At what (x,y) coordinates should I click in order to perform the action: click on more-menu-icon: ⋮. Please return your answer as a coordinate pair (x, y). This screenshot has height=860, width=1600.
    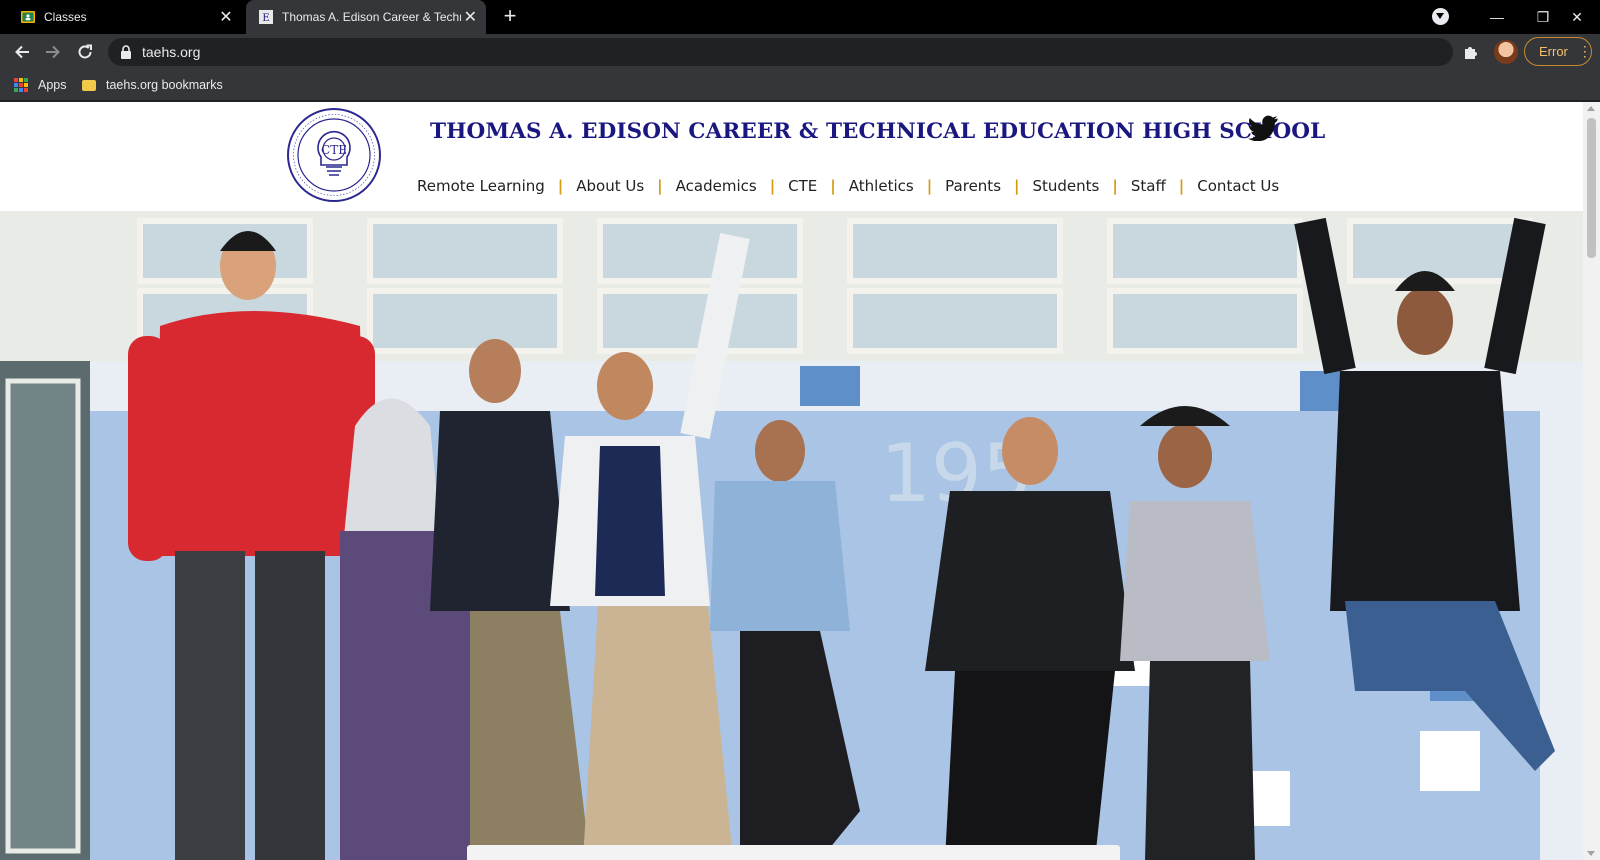
    Looking at the image, I should click on (1584, 51).